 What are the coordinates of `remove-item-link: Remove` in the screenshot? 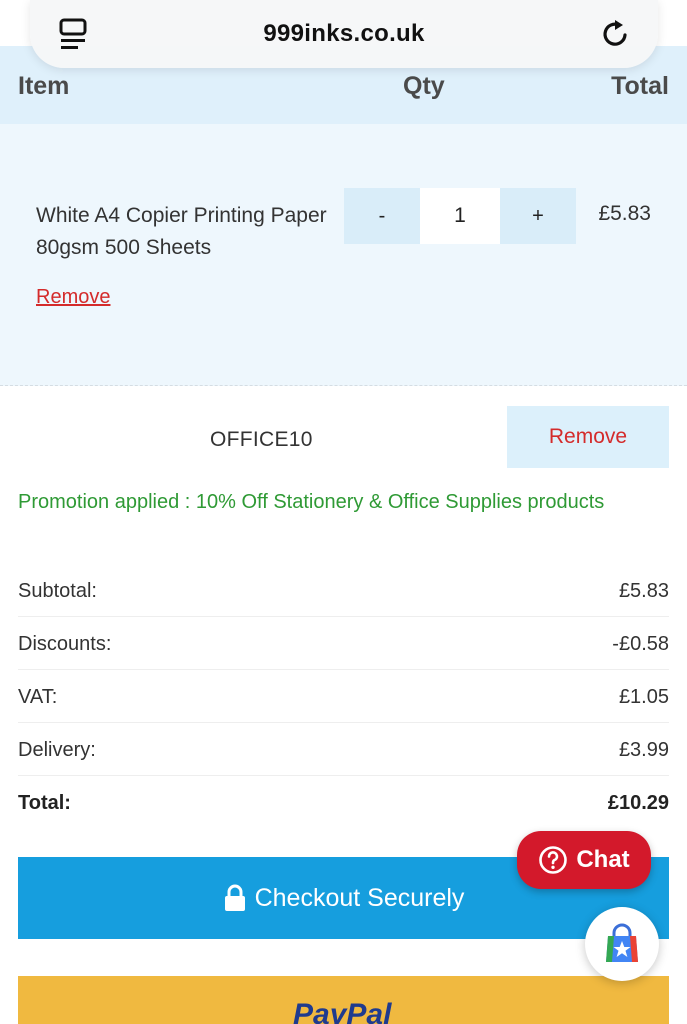 It's located at (73, 297).